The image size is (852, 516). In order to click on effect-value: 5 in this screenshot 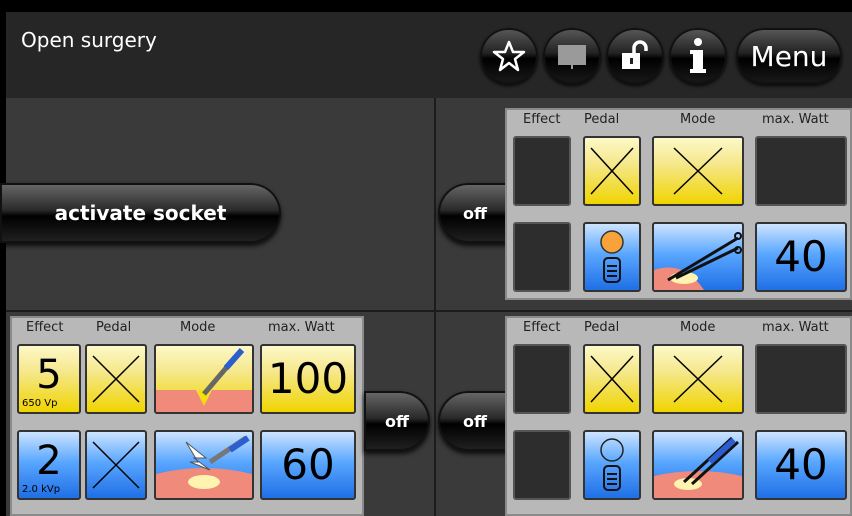, I will do `click(49, 375)`.